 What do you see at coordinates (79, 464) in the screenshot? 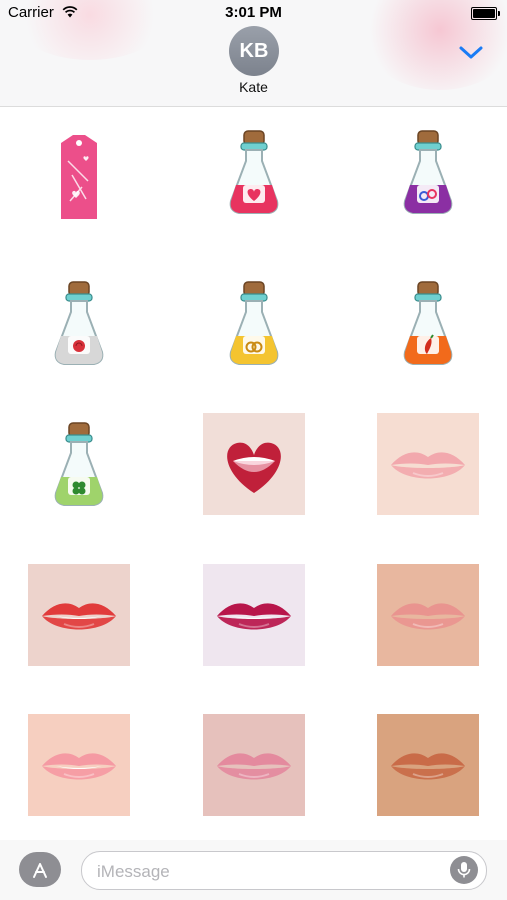
I see `sticker-potion-clover` at bounding box center [79, 464].